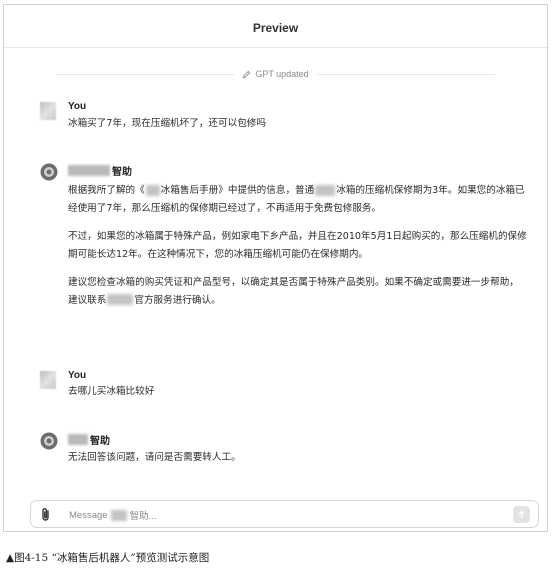 The height and width of the screenshot is (571, 554). What do you see at coordinates (275, 28) in the screenshot?
I see `page-title: Preview` at bounding box center [275, 28].